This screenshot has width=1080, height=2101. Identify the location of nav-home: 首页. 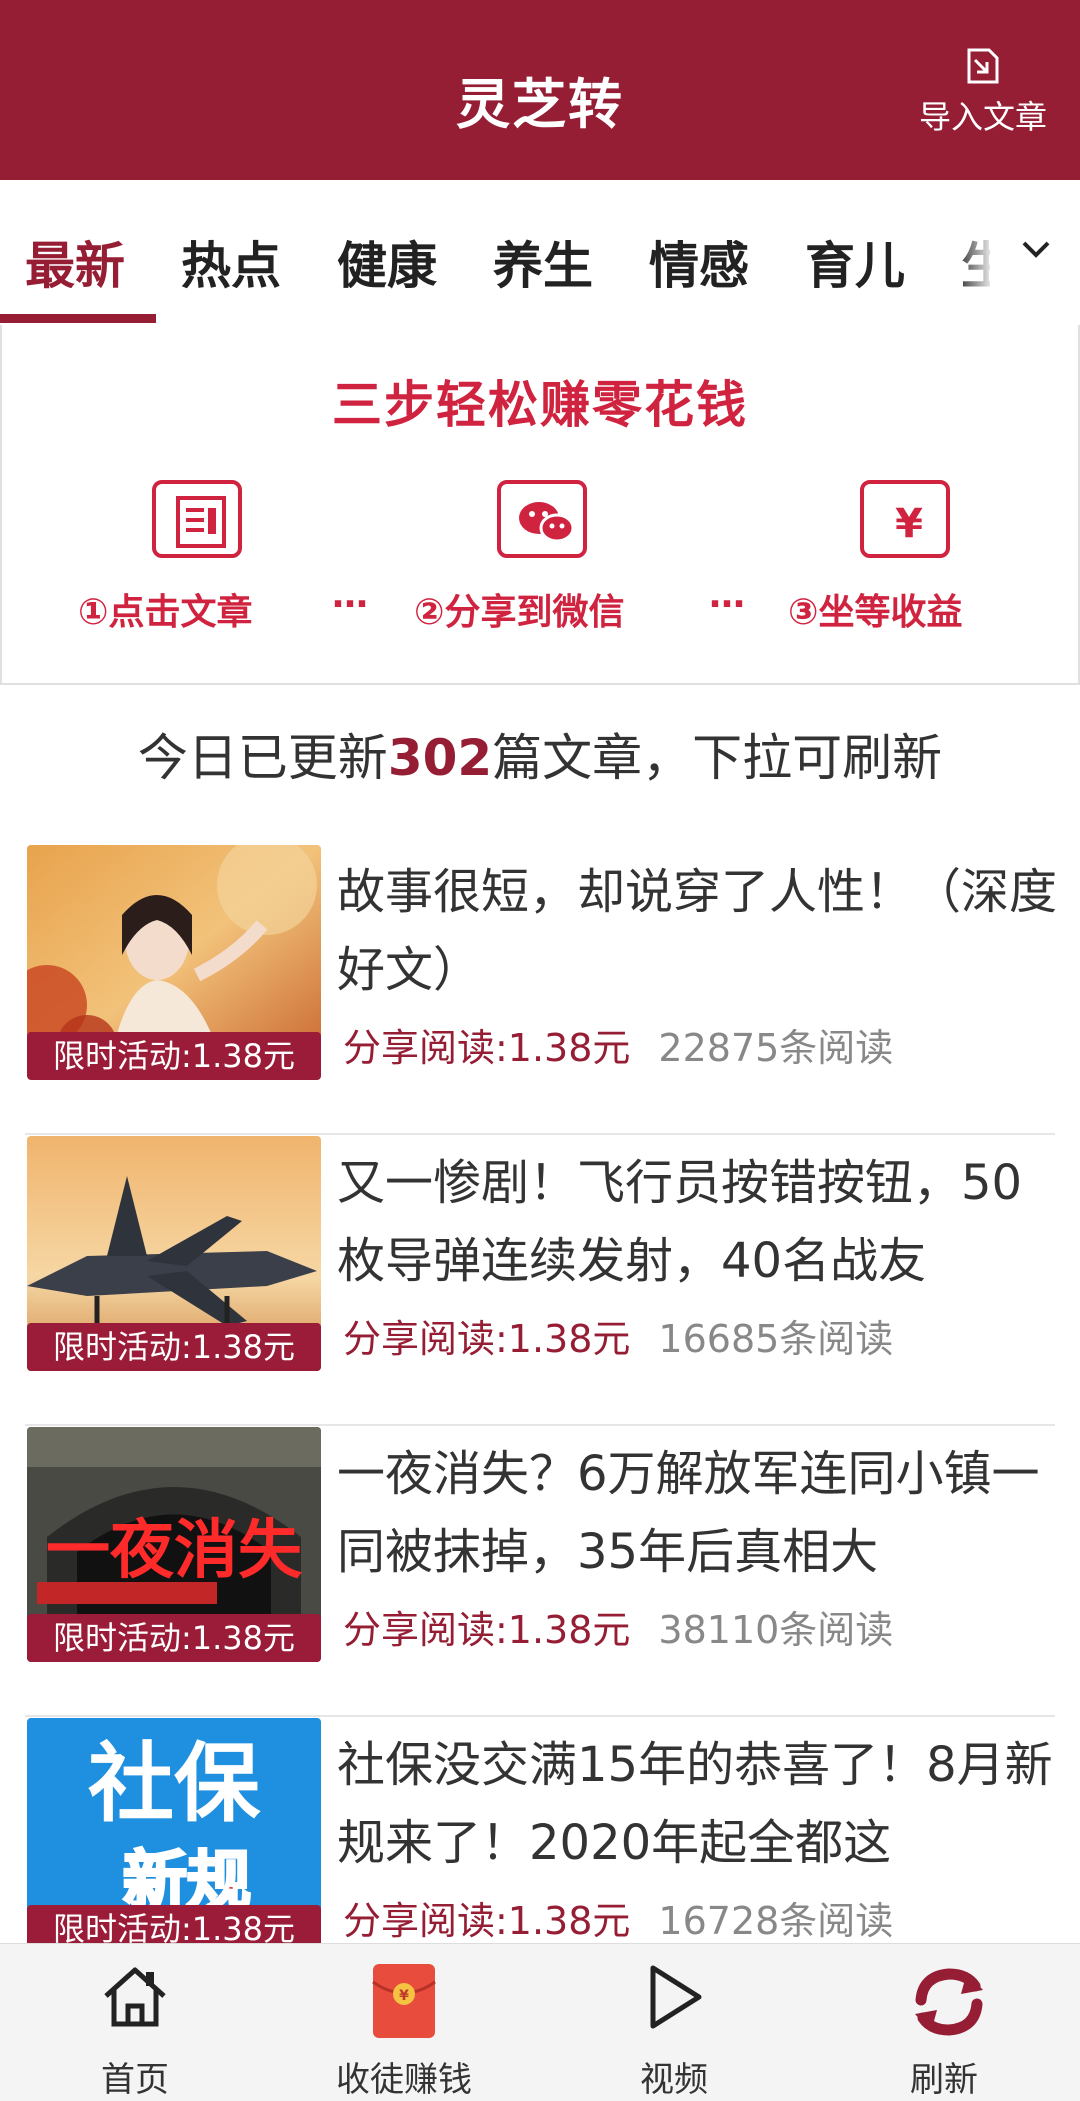
(135, 2022).